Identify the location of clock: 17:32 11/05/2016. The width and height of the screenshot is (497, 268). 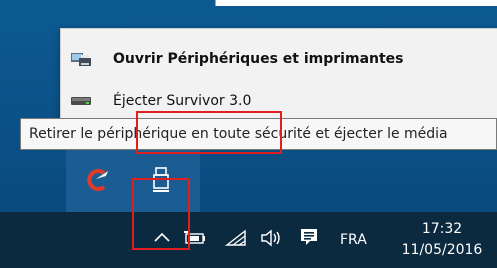
(442, 240).